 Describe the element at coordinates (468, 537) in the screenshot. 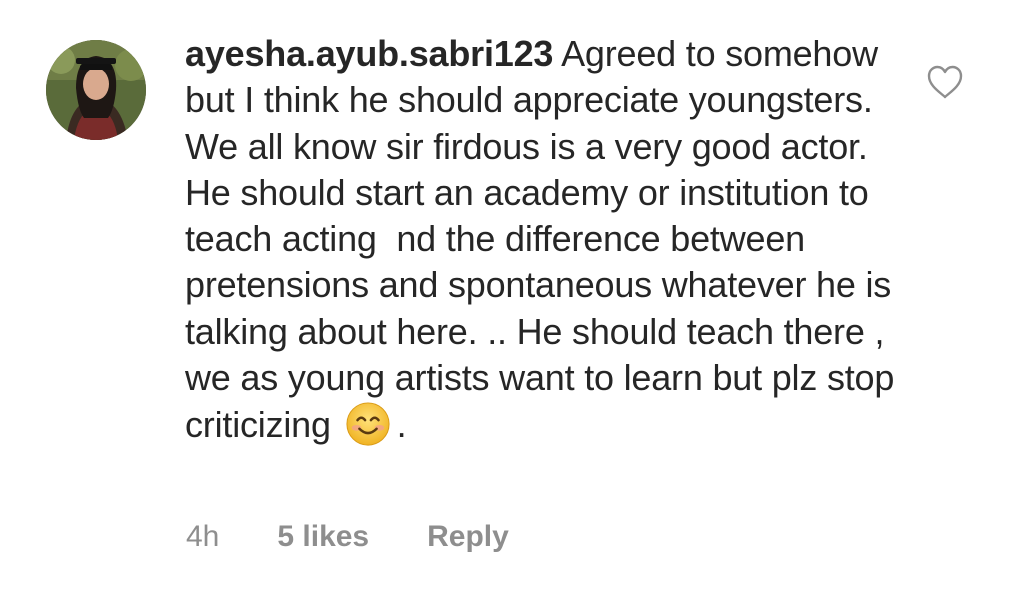

I see `reply-button: Reply` at that location.